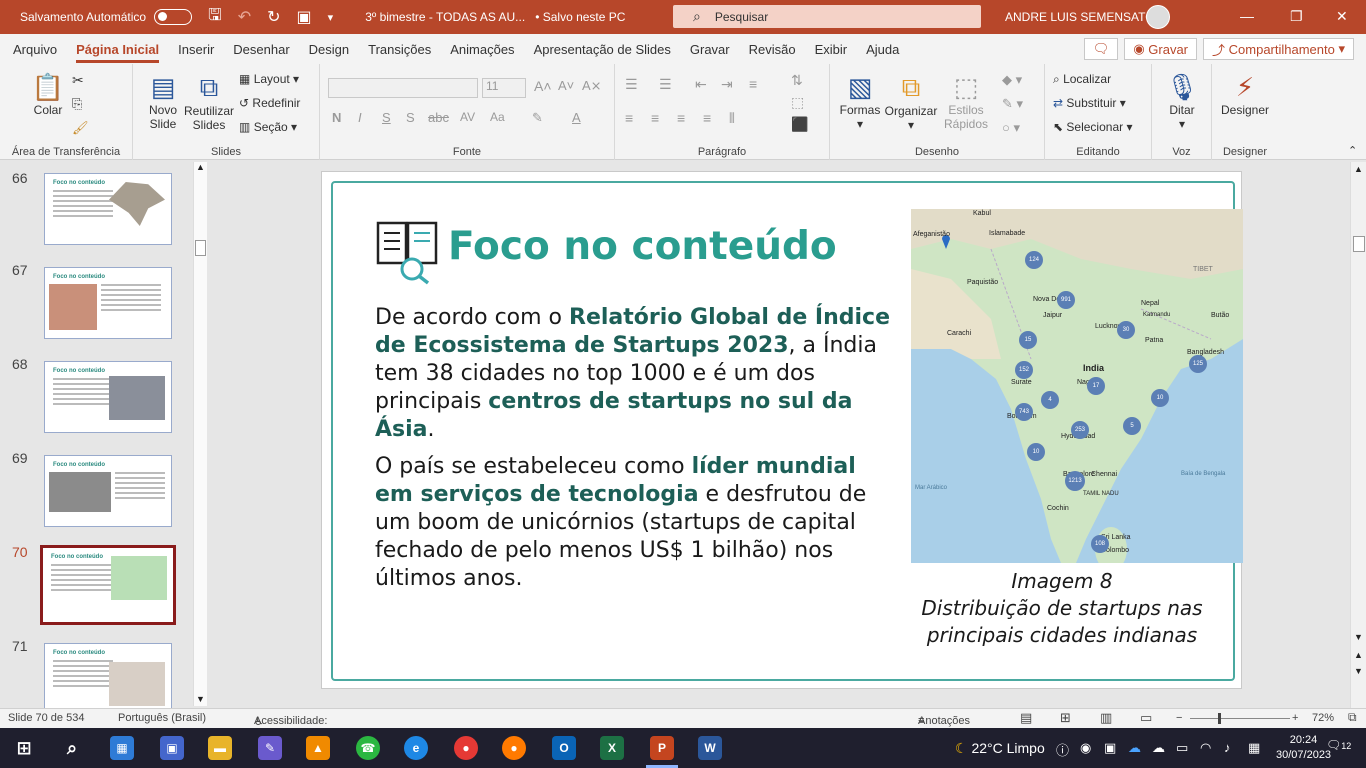  I want to click on weather-widget: ☾ 22°C Limpo, so click(1000, 748).